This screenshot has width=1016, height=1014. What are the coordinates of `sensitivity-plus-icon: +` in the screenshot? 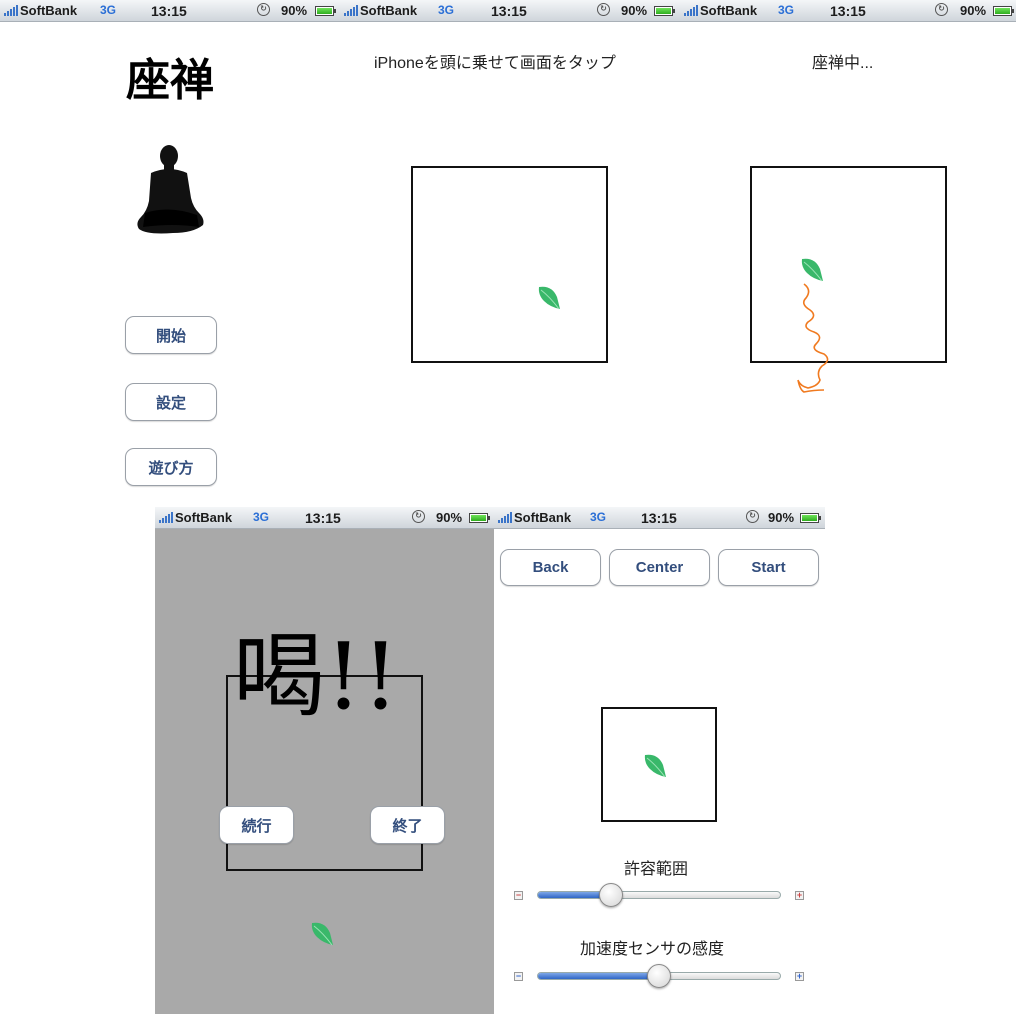 It's located at (799, 976).